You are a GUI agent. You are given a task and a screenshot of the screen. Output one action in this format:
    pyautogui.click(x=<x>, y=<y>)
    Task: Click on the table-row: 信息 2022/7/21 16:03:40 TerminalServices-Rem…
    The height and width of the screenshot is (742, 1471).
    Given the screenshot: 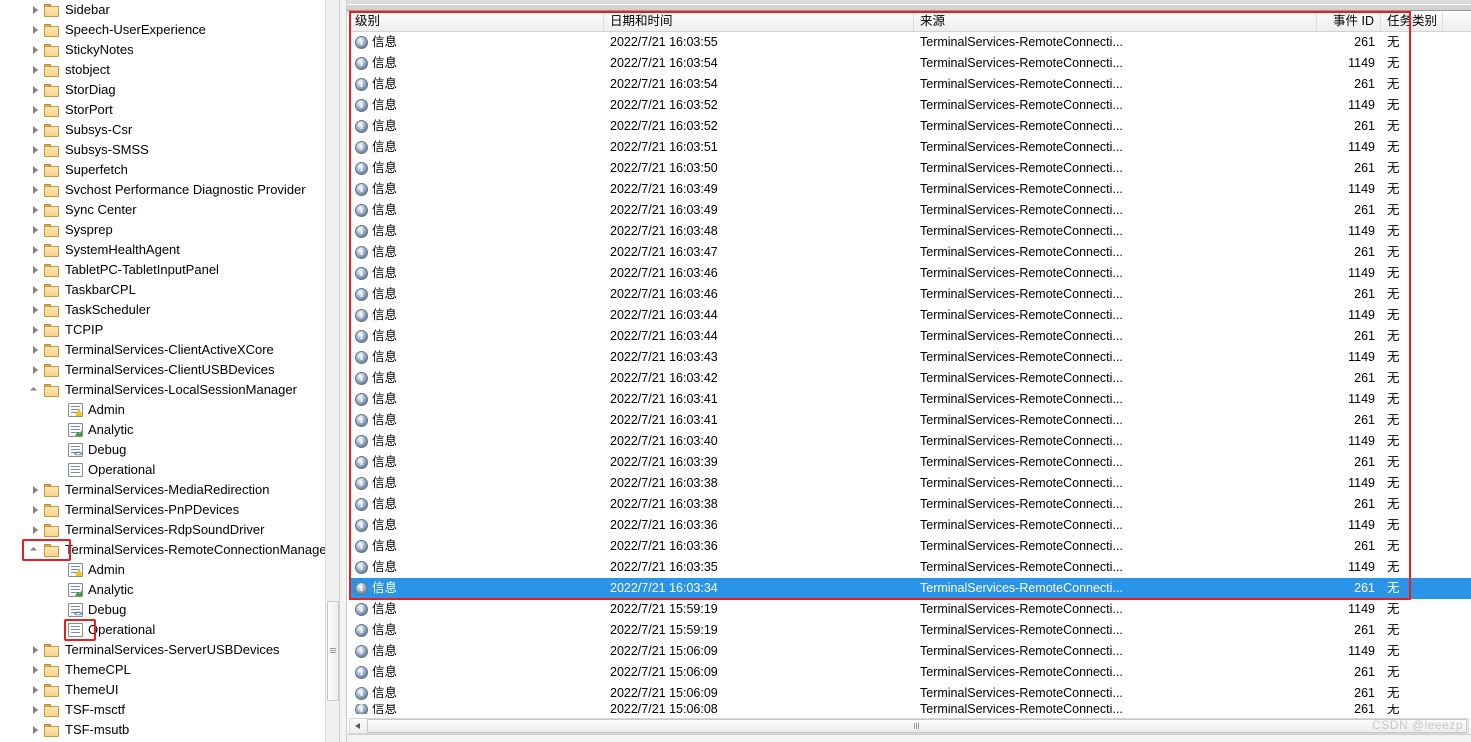 What is the action you would take?
    pyautogui.click(x=910, y=441)
    